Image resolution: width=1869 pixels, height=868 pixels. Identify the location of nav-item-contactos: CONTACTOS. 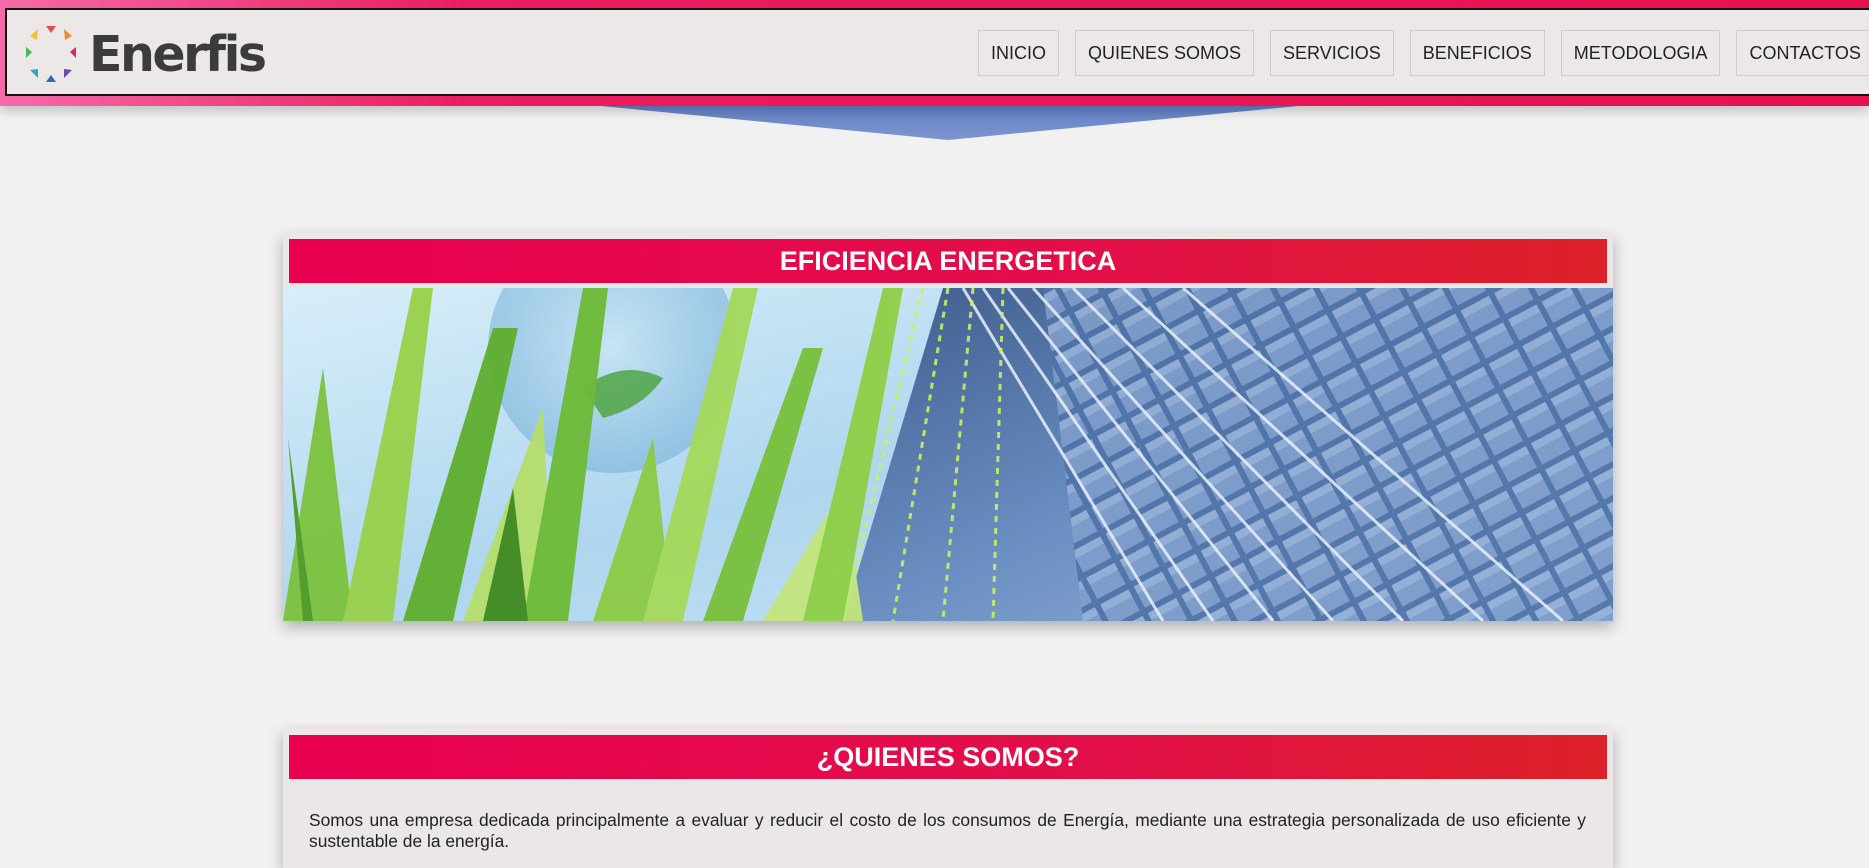
(1802, 53).